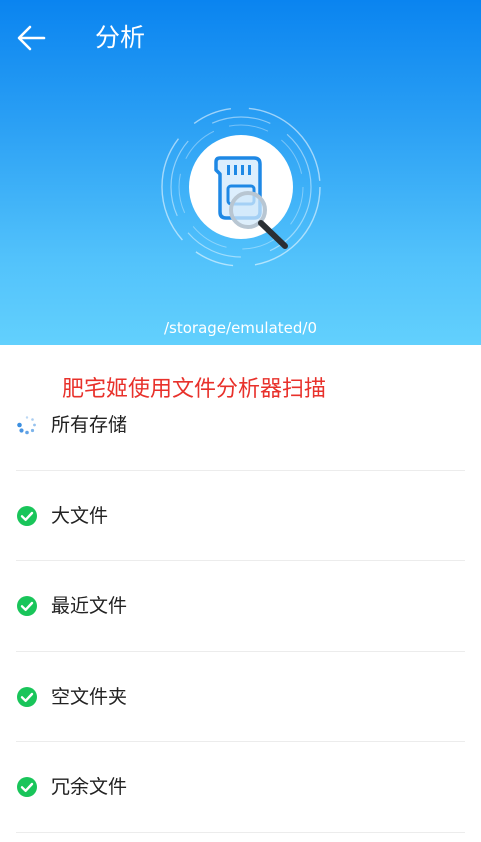  I want to click on page-title: 分析, so click(120, 37).